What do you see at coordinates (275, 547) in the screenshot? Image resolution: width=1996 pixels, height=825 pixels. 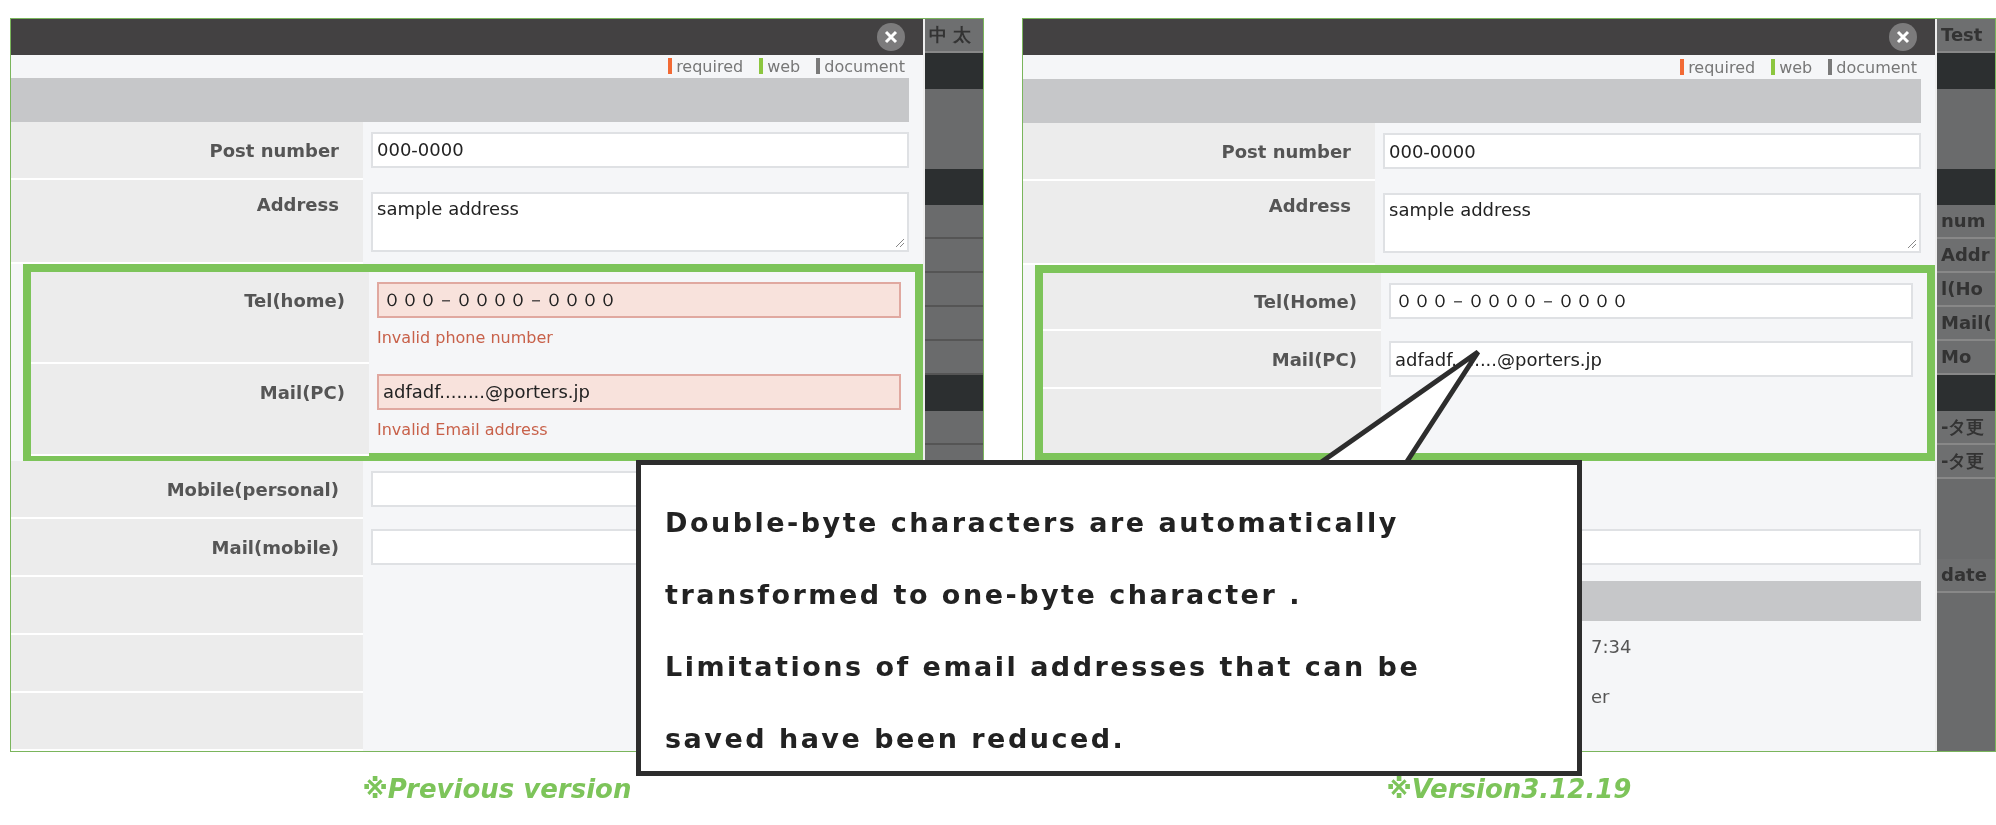 I see `field-label: Mail(mobile)` at bounding box center [275, 547].